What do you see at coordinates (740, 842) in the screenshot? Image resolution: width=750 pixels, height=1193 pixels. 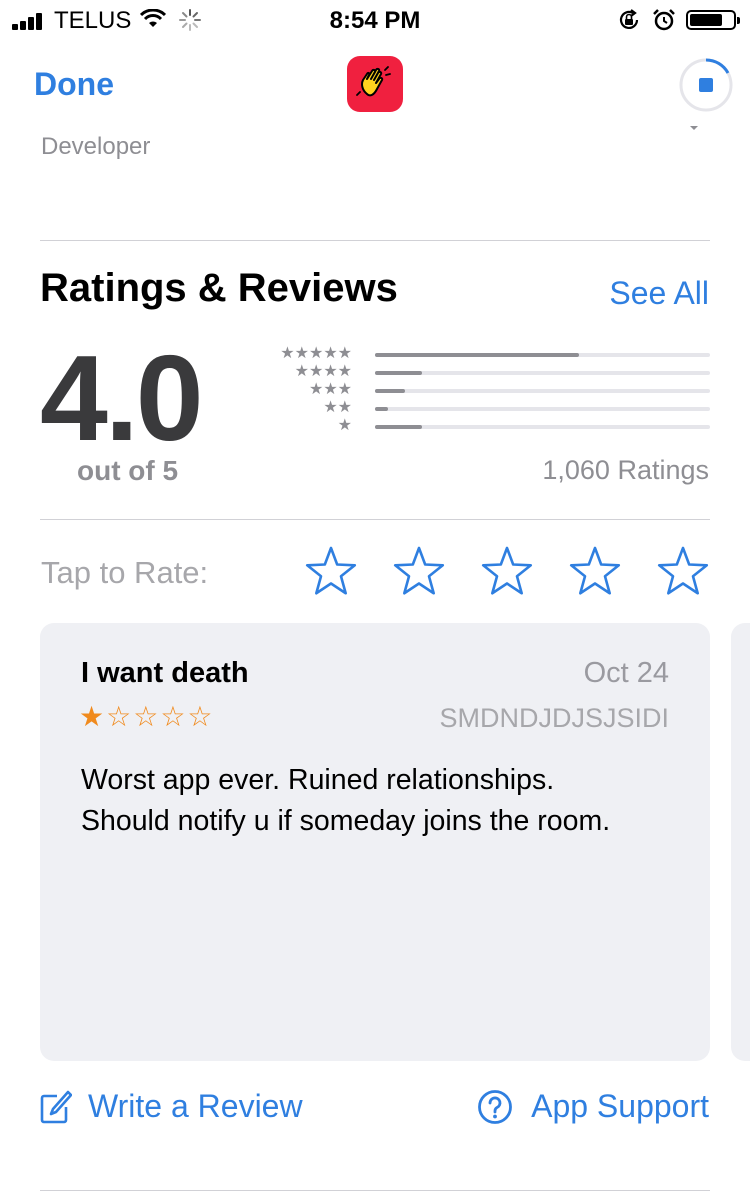 I see `next-review-card` at bounding box center [740, 842].